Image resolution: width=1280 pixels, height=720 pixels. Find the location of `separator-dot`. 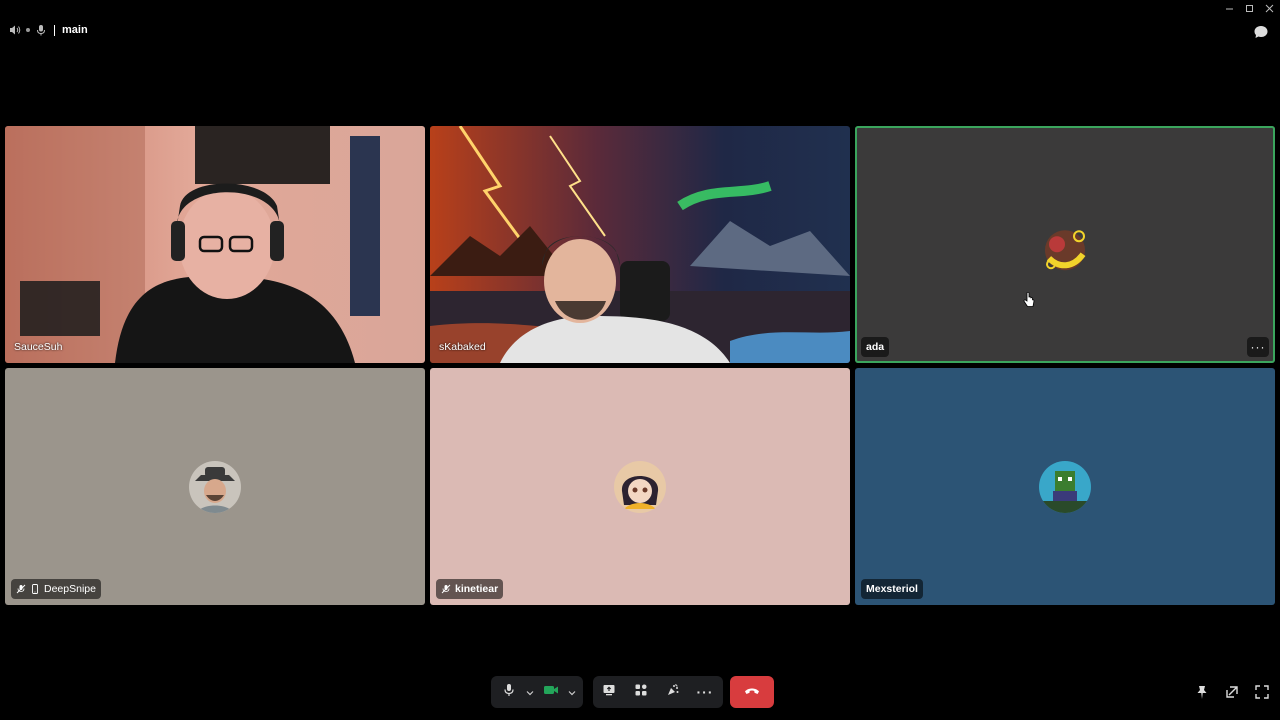

separator-dot is located at coordinates (28, 30).